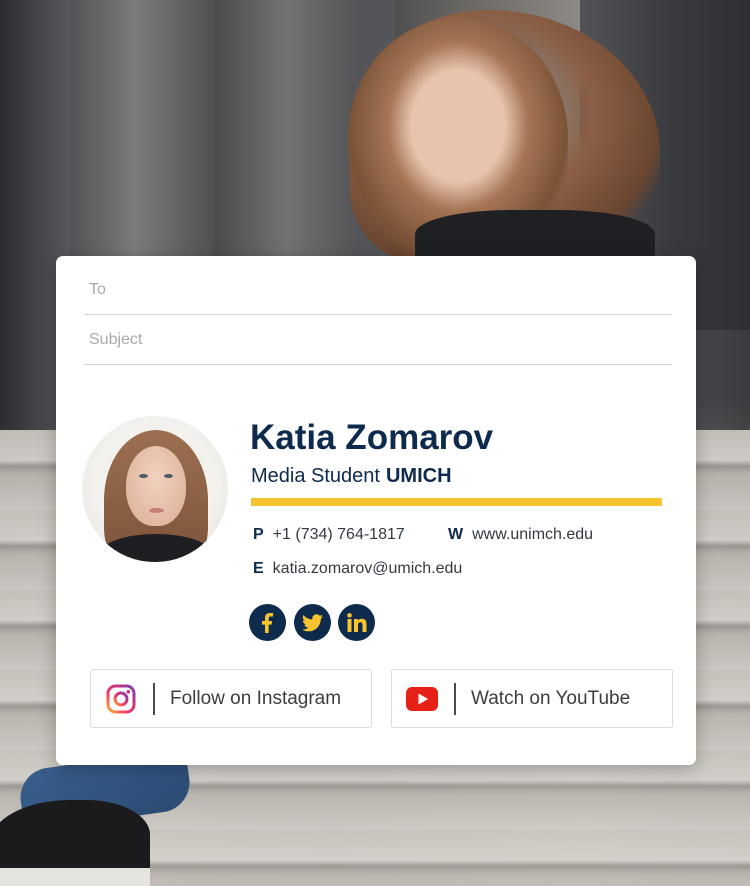 The height and width of the screenshot is (886, 750). What do you see at coordinates (378, 340) in the screenshot?
I see `subject-field: Subject` at bounding box center [378, 340].